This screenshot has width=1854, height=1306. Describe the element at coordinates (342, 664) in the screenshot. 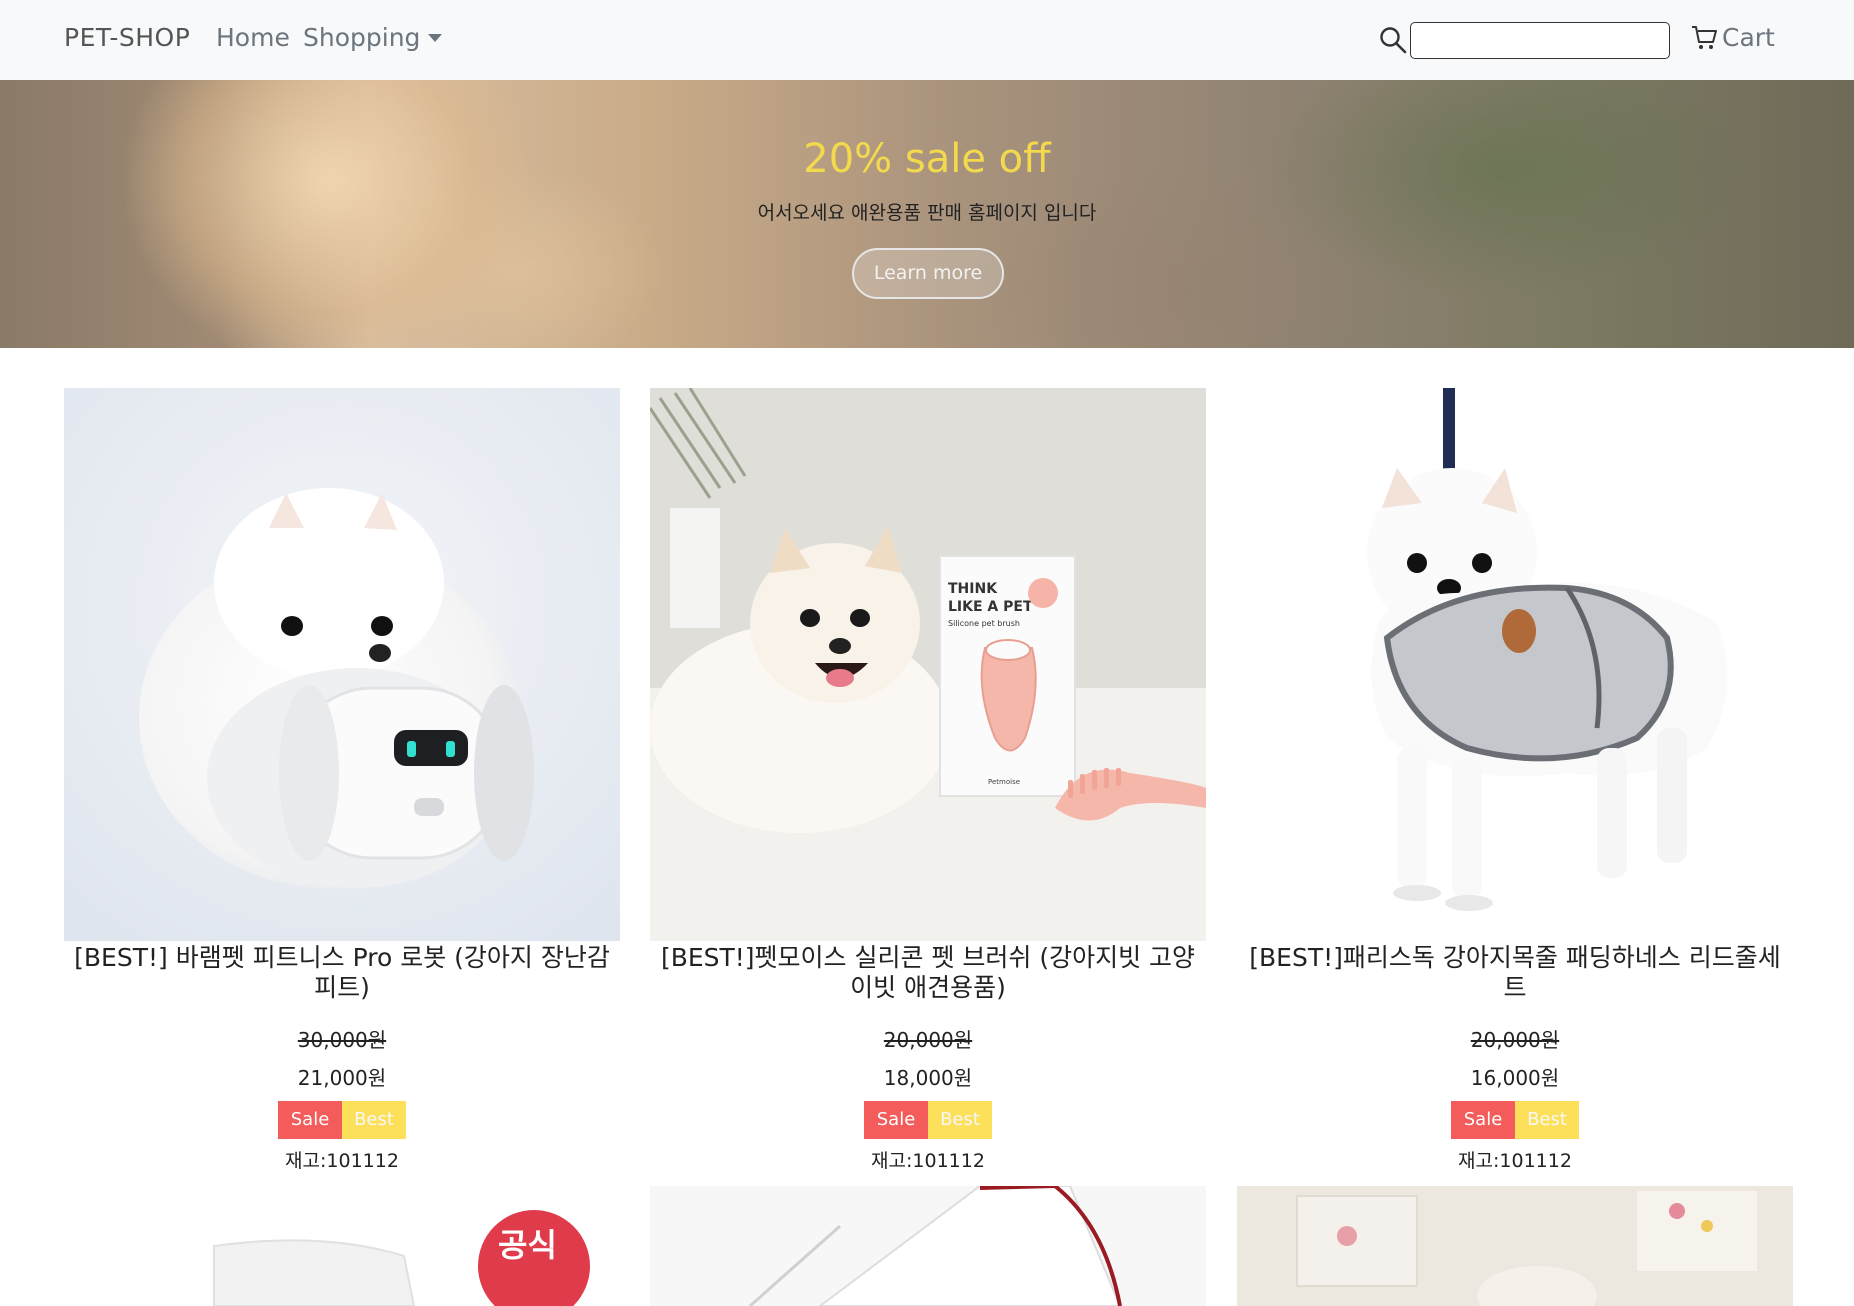

I see `product-image-robot-toy` at that location.